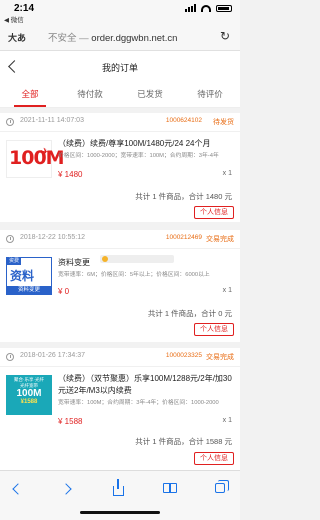 This screenshot has height=520, width=320. Describe the element at coordinates (17, 37) in the screenshot. I see `translate-icon: 大あ` at that location.